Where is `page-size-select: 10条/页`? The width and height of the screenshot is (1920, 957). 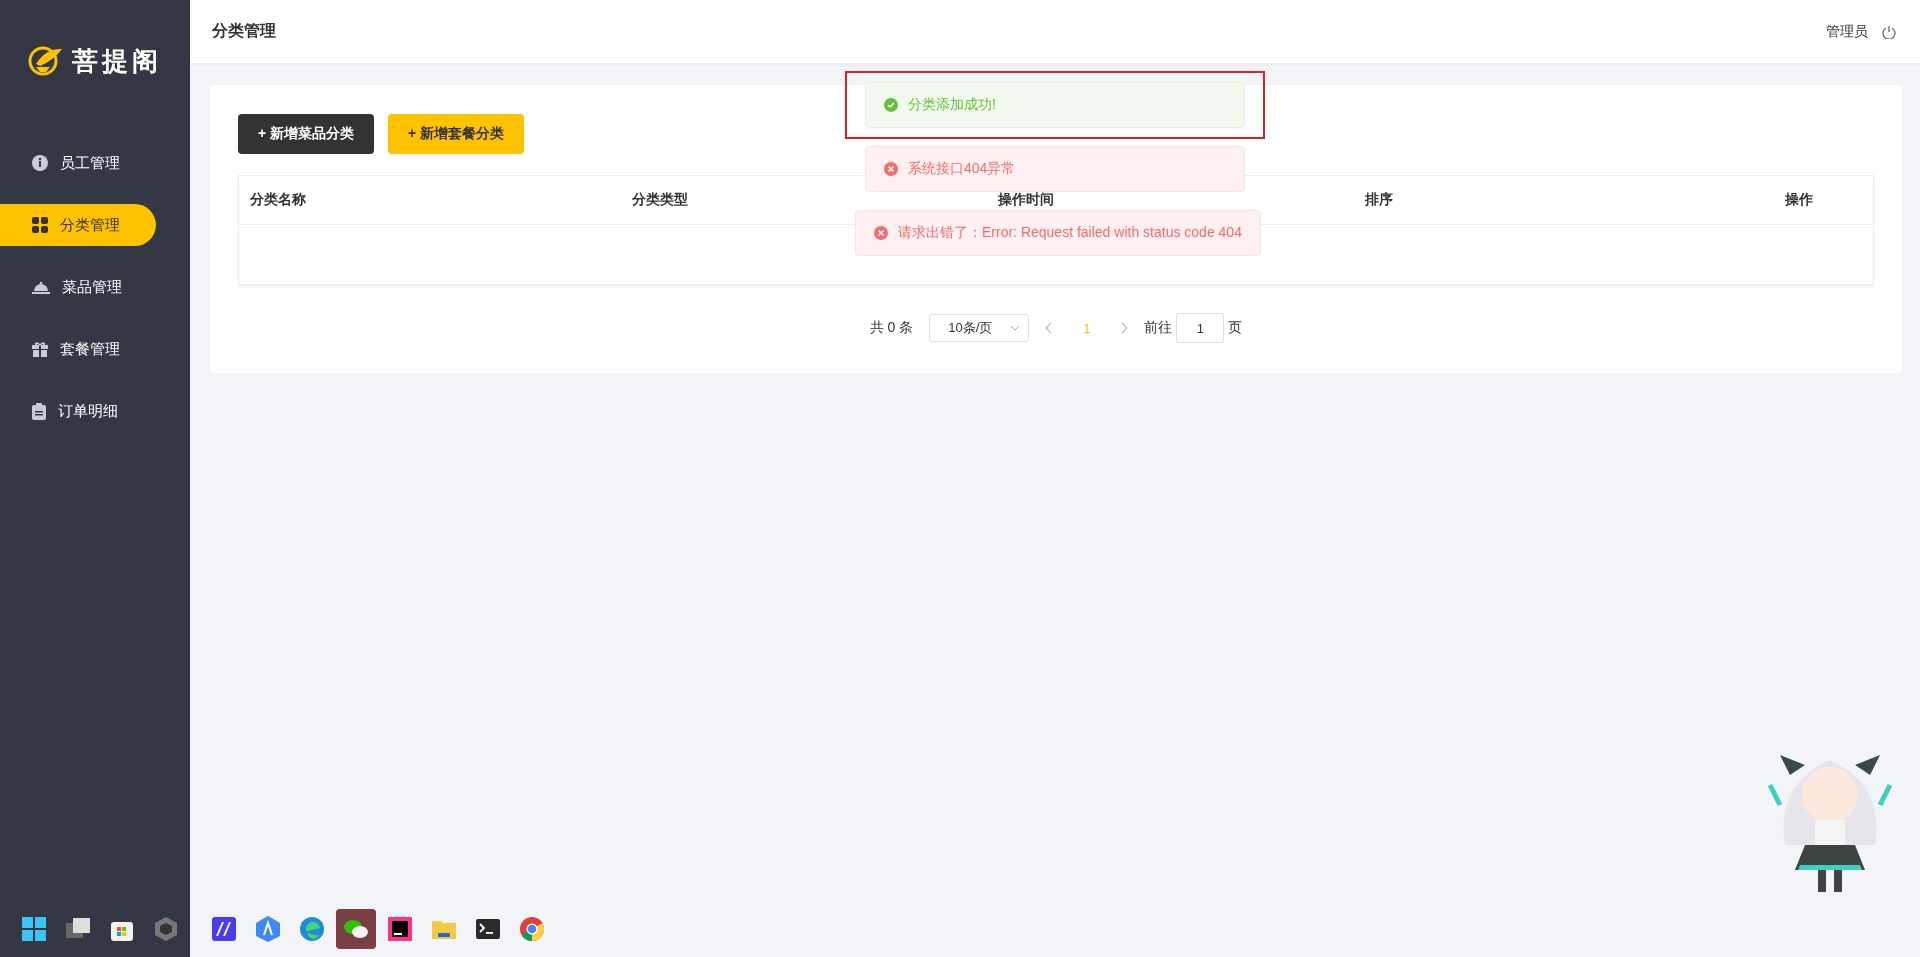
page-size-select: 10条/页 is located at coordinates (979, 328).